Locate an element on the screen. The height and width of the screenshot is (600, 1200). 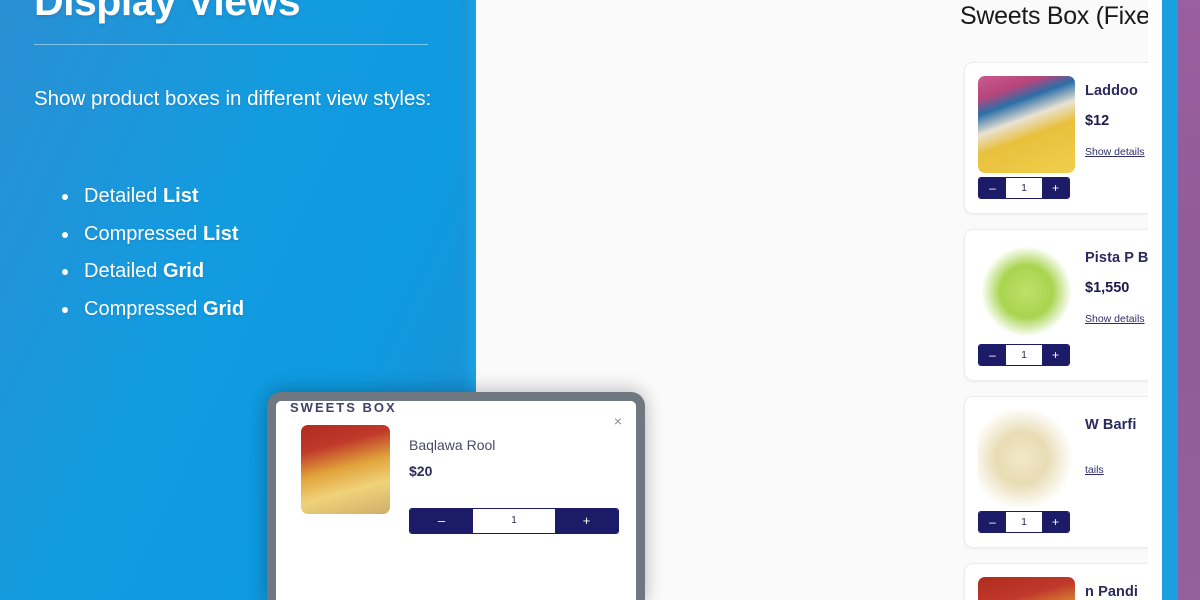
product-name: n Pandi is located at coordinates (1112, 592).